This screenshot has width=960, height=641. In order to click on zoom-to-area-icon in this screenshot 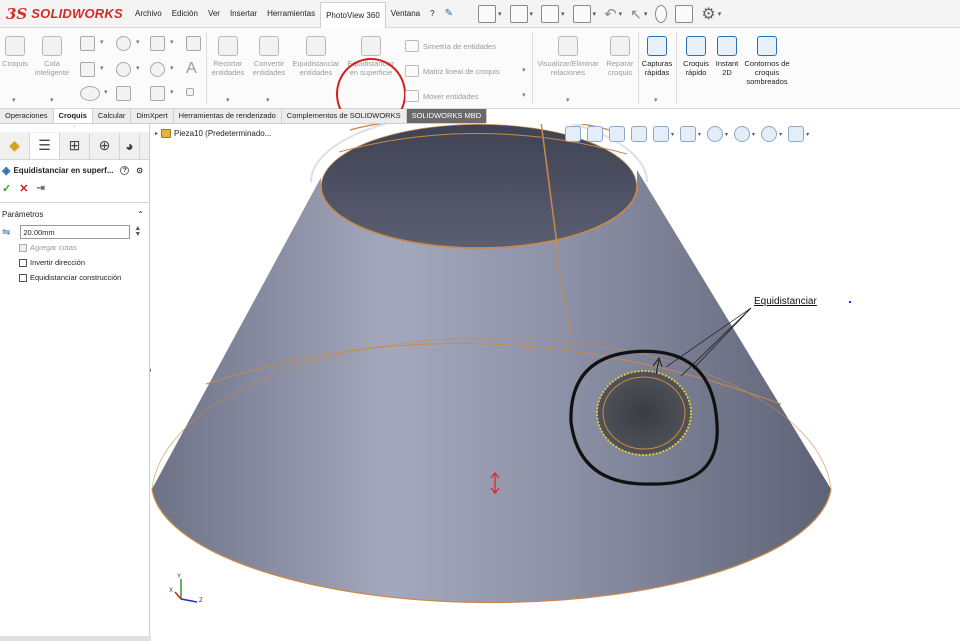, I will do `click(595, 134)`.